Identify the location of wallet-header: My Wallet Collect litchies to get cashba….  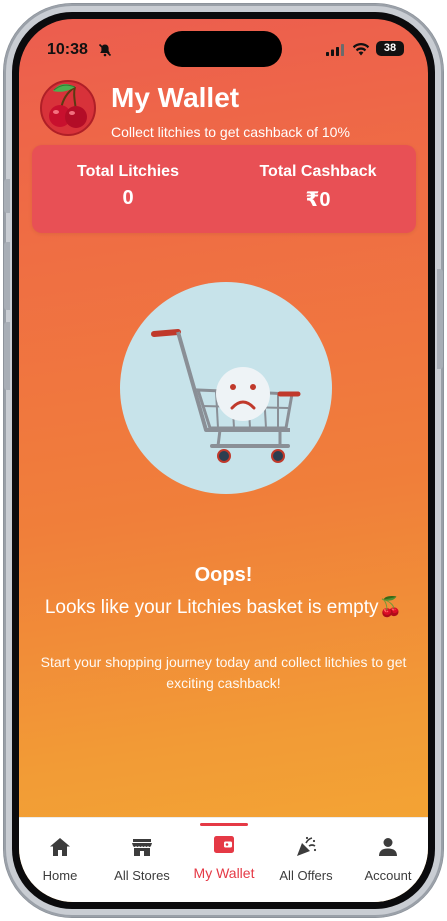
(223, 112).